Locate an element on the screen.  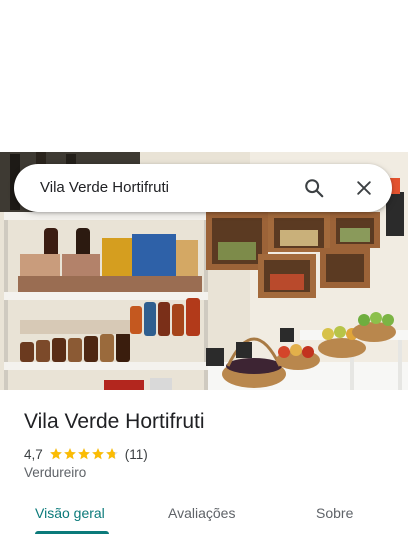
place-title: Vila Verde Hortifruti is located at coordinates (114, 421).